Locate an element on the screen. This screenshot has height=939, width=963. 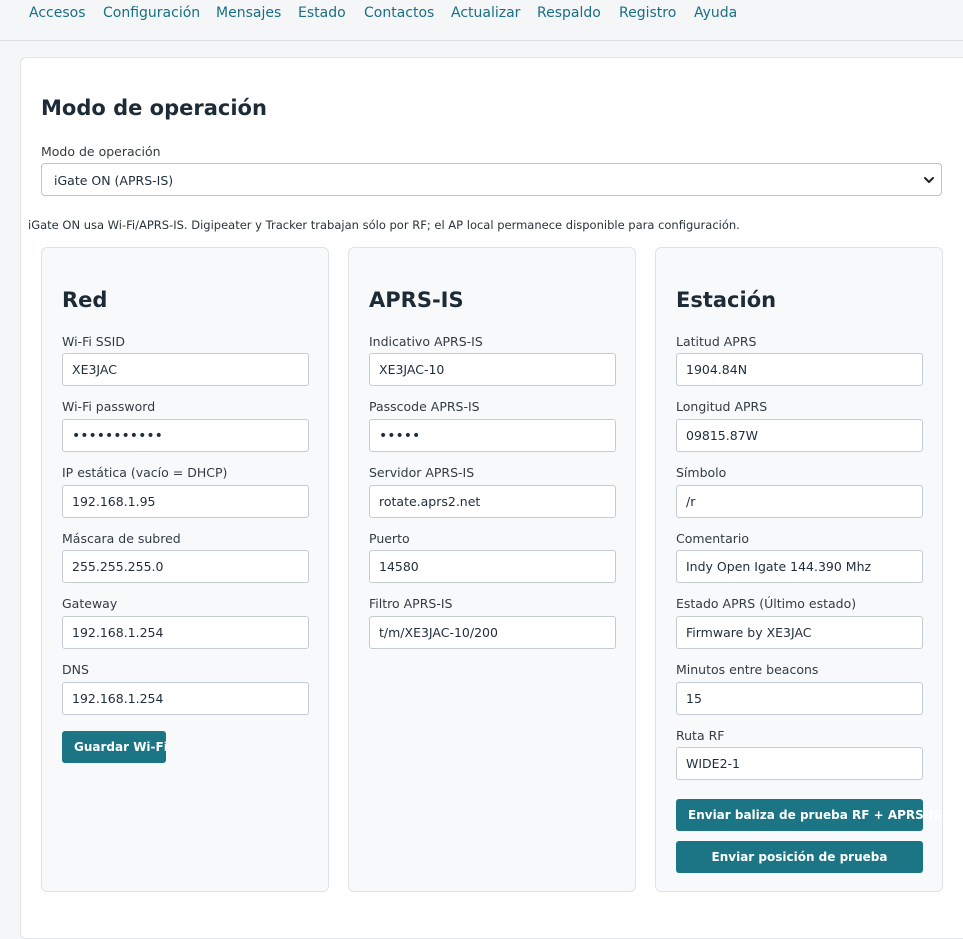
longitude-input is located at coordinates (799, 435).